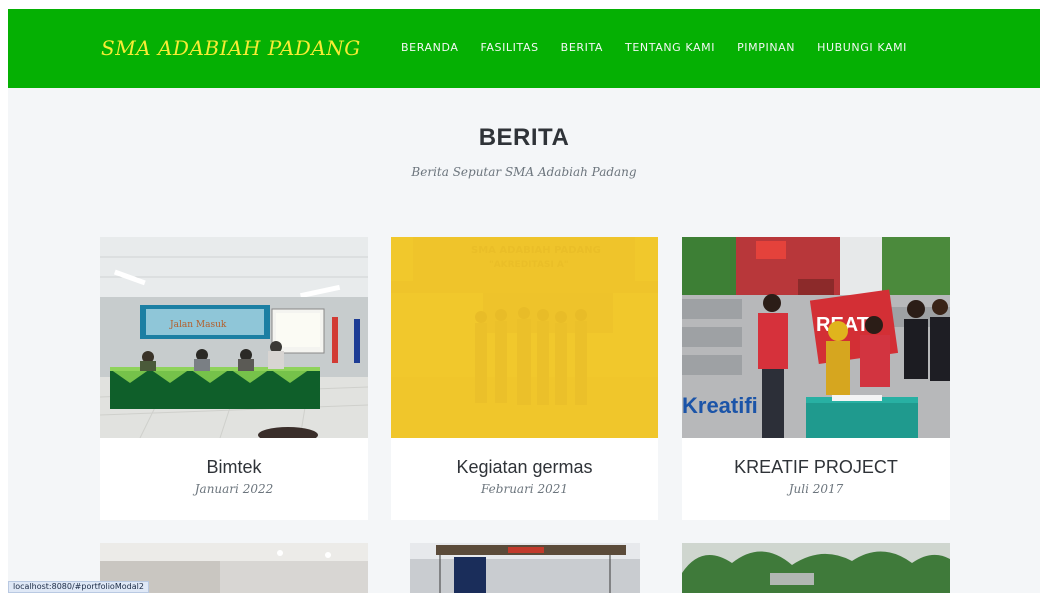 The width and height of the screenshot is (1040, 593). I want to click on svg-text: Jalan Masuk, so click(198, 325).